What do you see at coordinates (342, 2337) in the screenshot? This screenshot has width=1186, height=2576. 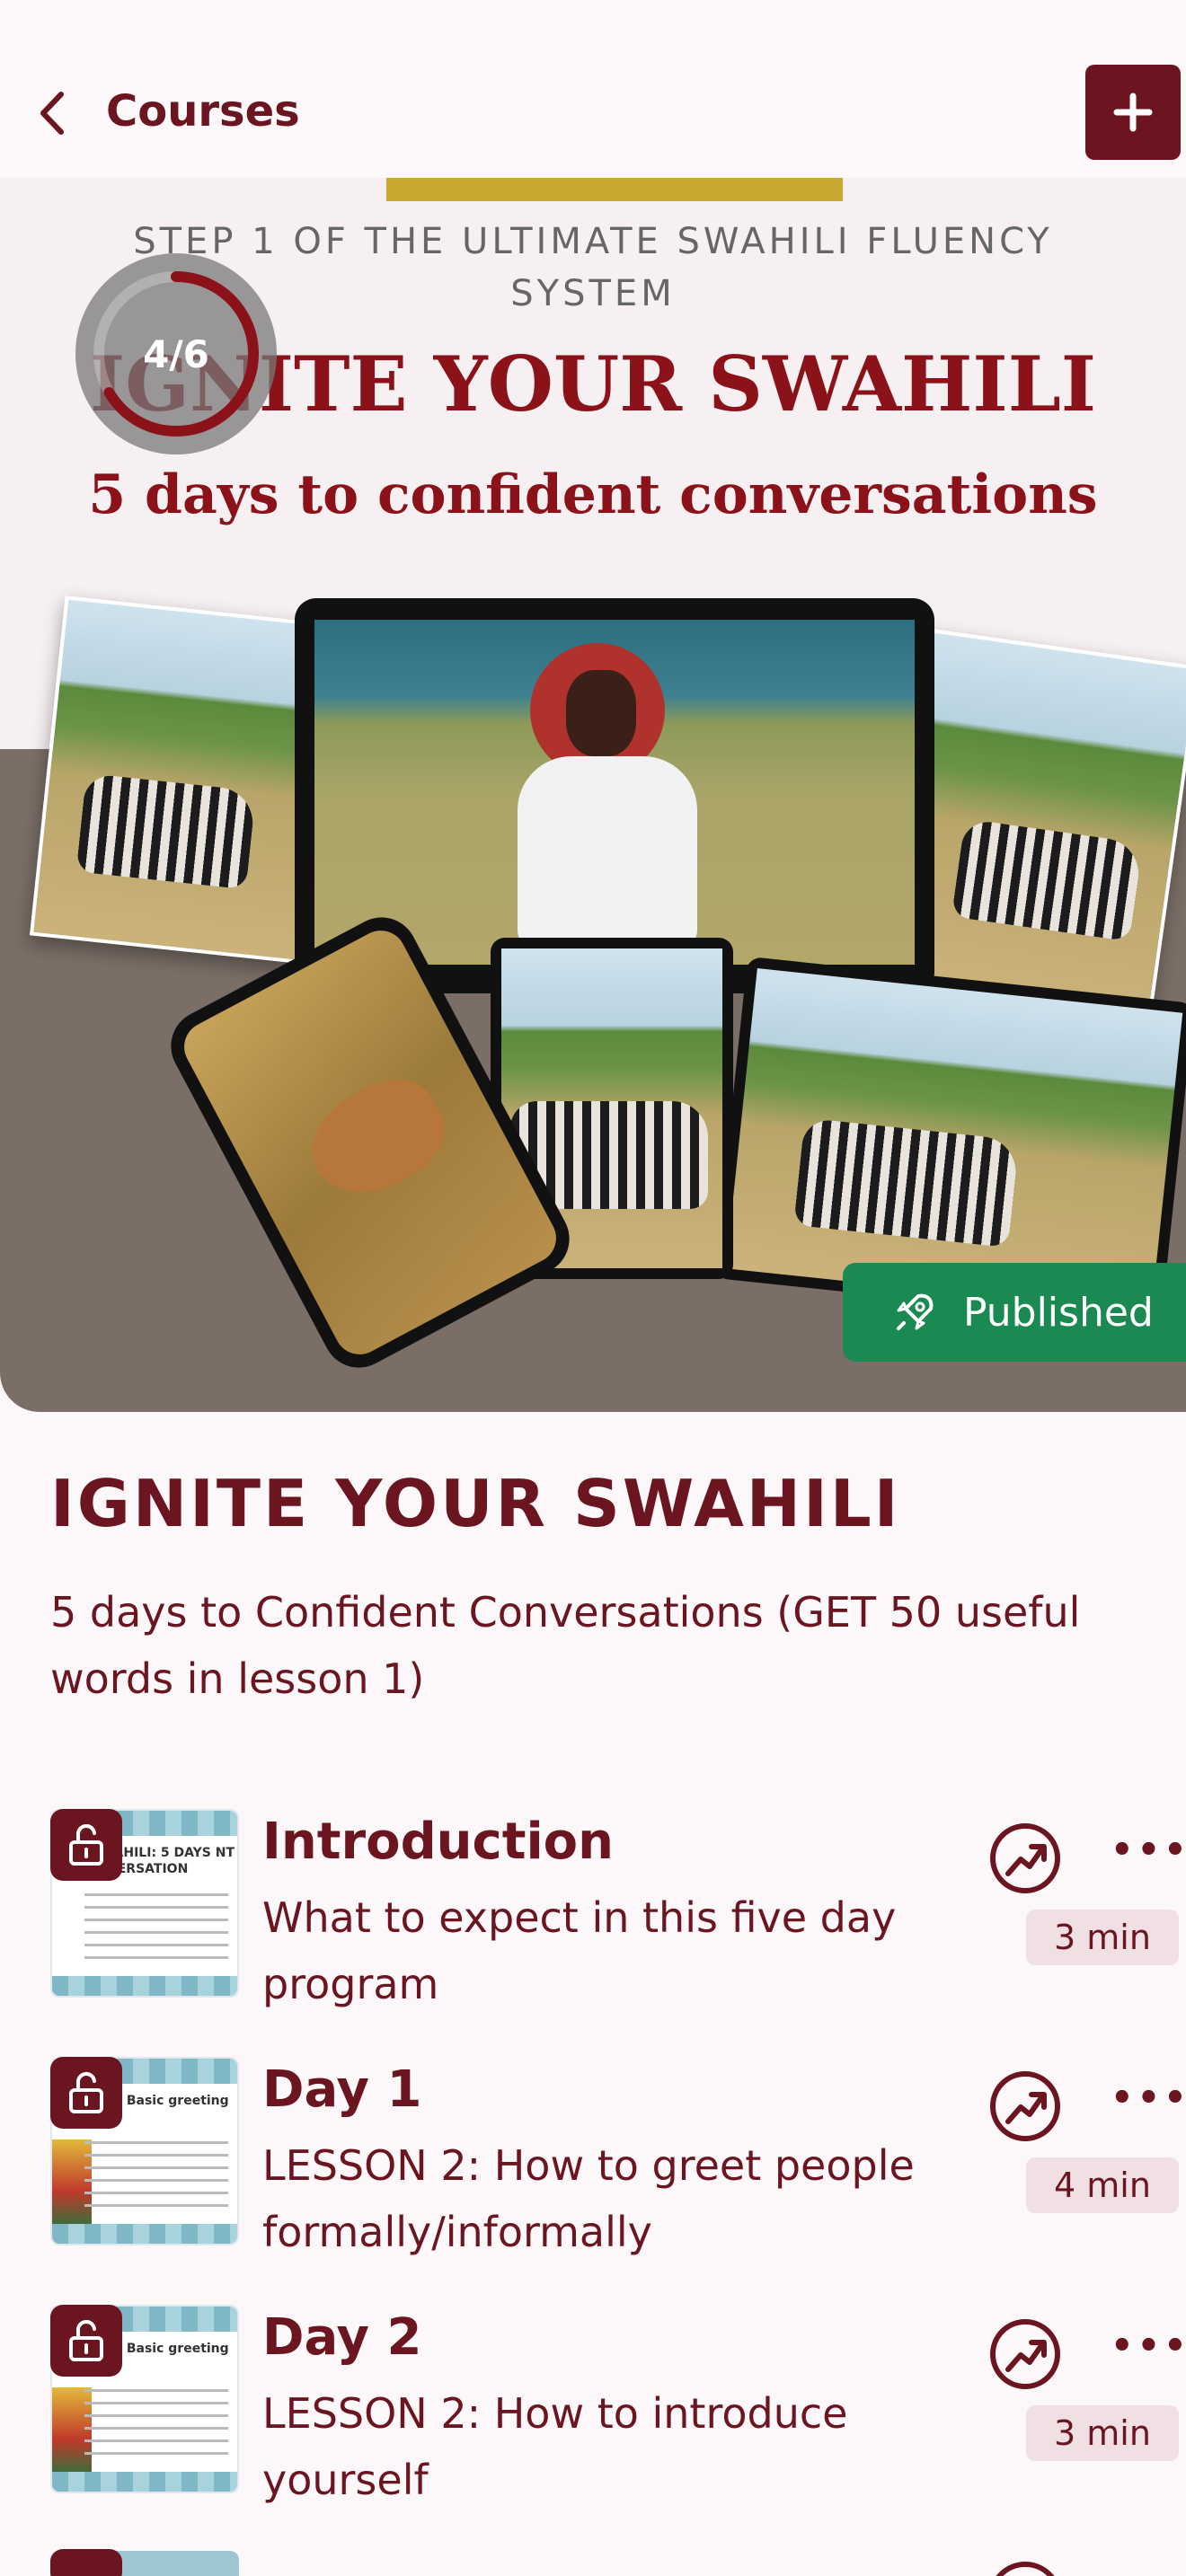 I see `lesson-title: Day 2` at bounding box center [342, 2337].